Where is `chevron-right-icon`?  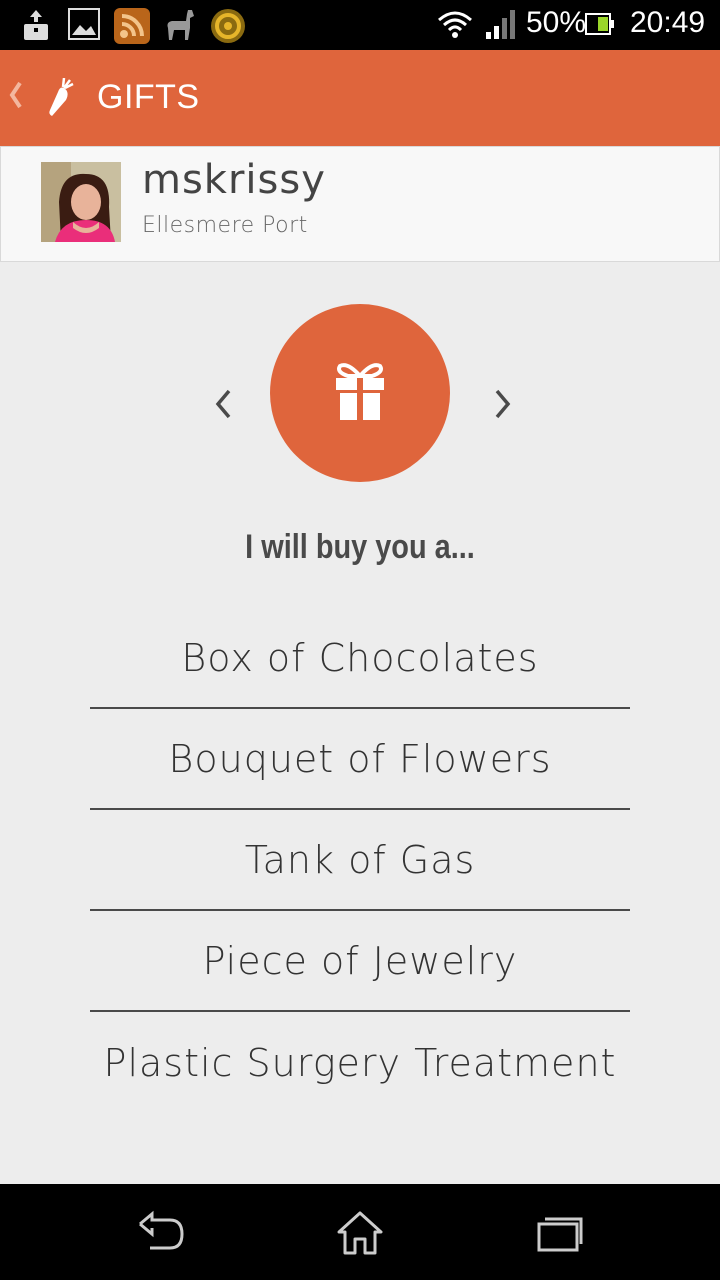
chevron-right-icon is located at coordinates (502, 404).